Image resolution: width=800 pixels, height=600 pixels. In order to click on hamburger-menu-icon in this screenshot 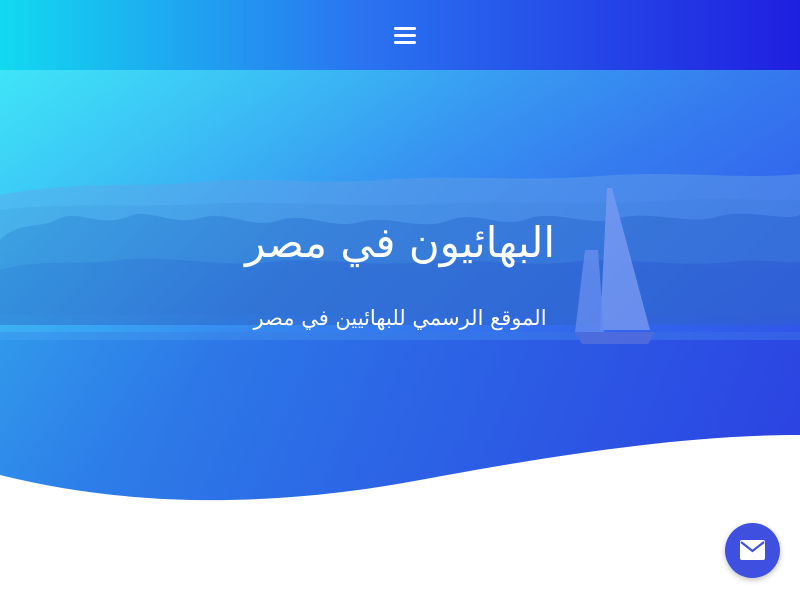, I will do `click(405, 28)`.